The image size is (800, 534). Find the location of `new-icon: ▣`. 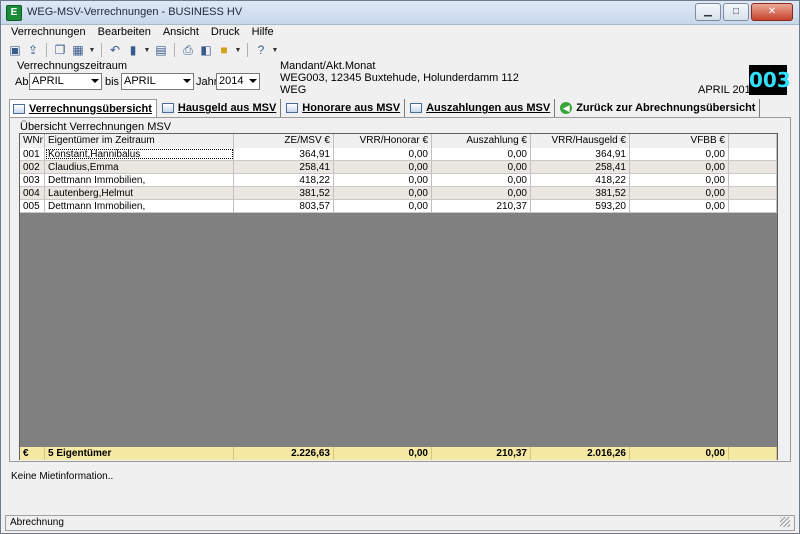

new-icon: ▣ is located at coordinates (15, 50).